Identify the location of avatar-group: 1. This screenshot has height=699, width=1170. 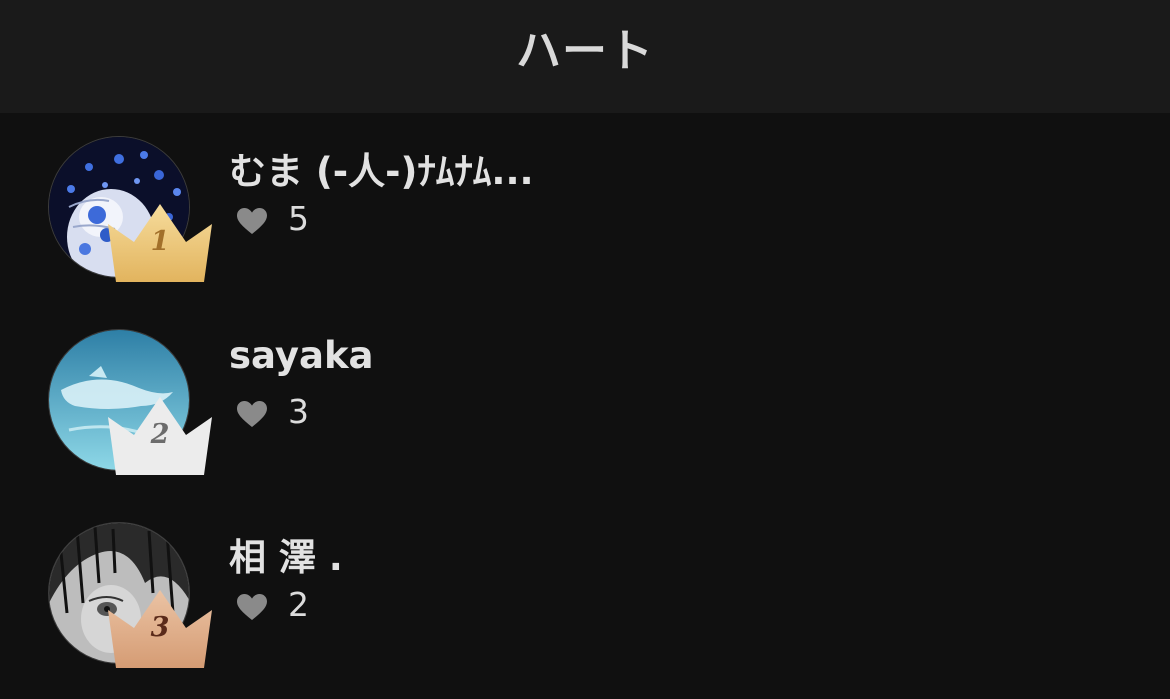
(132, 211).